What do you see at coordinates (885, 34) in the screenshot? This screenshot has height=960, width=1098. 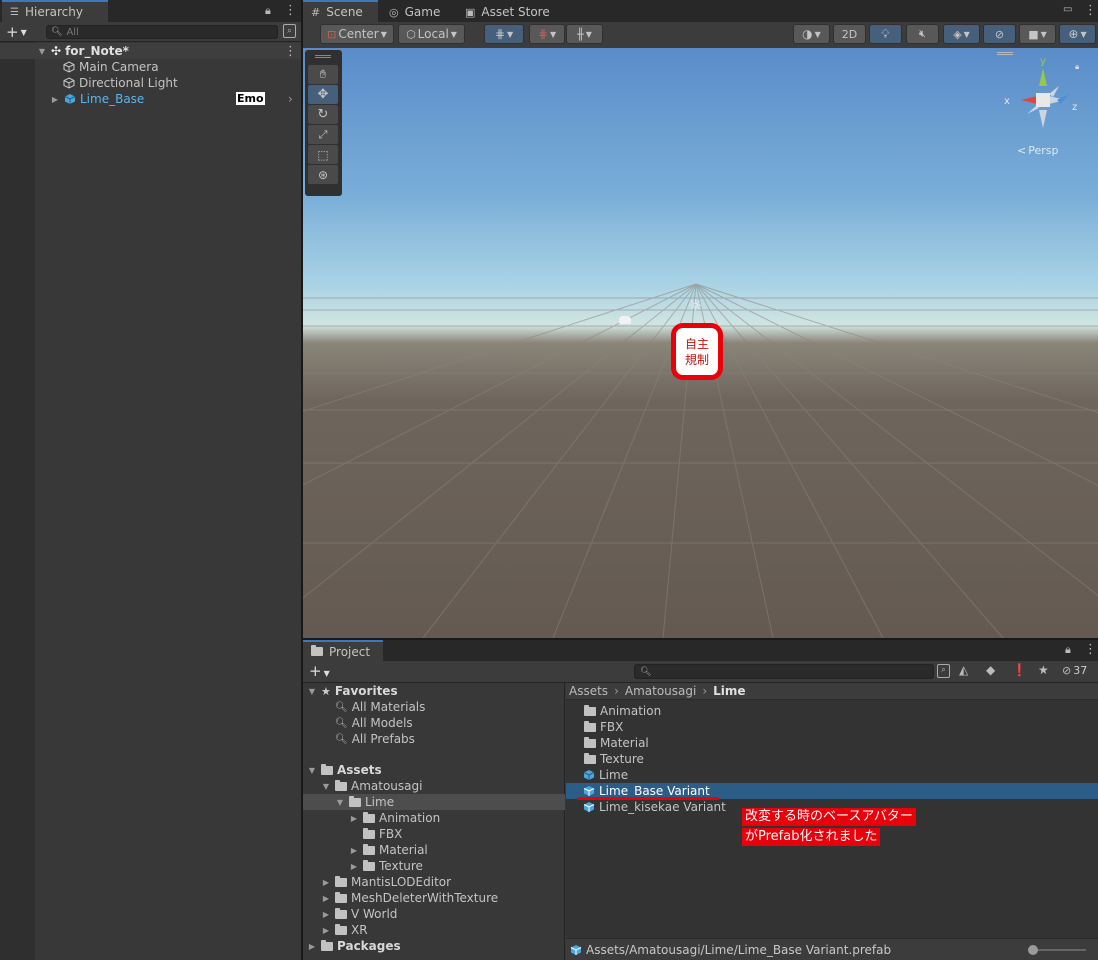 I see `lighting-toggle: 💡︎` at bounding box center [885, 34].